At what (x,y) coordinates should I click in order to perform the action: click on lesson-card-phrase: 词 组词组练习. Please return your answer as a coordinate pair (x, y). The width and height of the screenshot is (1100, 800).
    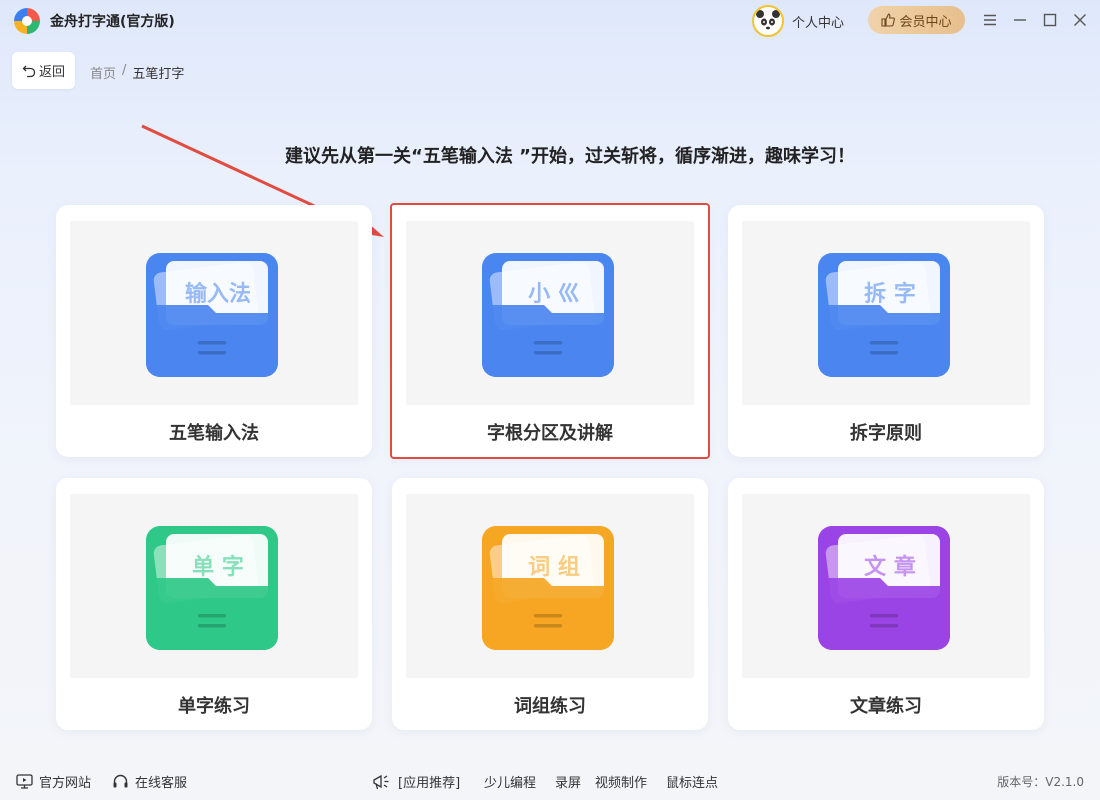
    Looking at the image, I should click on (550, 604).